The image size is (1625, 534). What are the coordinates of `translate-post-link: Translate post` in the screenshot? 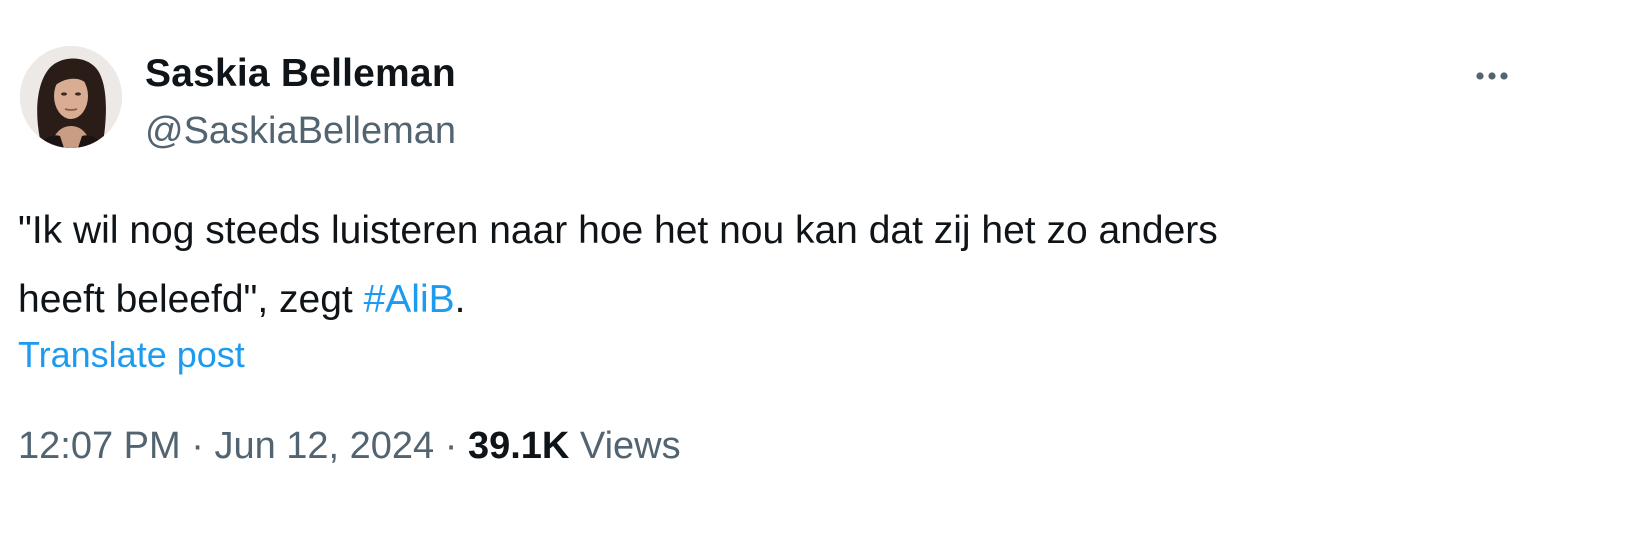 It's located at (131, 355).